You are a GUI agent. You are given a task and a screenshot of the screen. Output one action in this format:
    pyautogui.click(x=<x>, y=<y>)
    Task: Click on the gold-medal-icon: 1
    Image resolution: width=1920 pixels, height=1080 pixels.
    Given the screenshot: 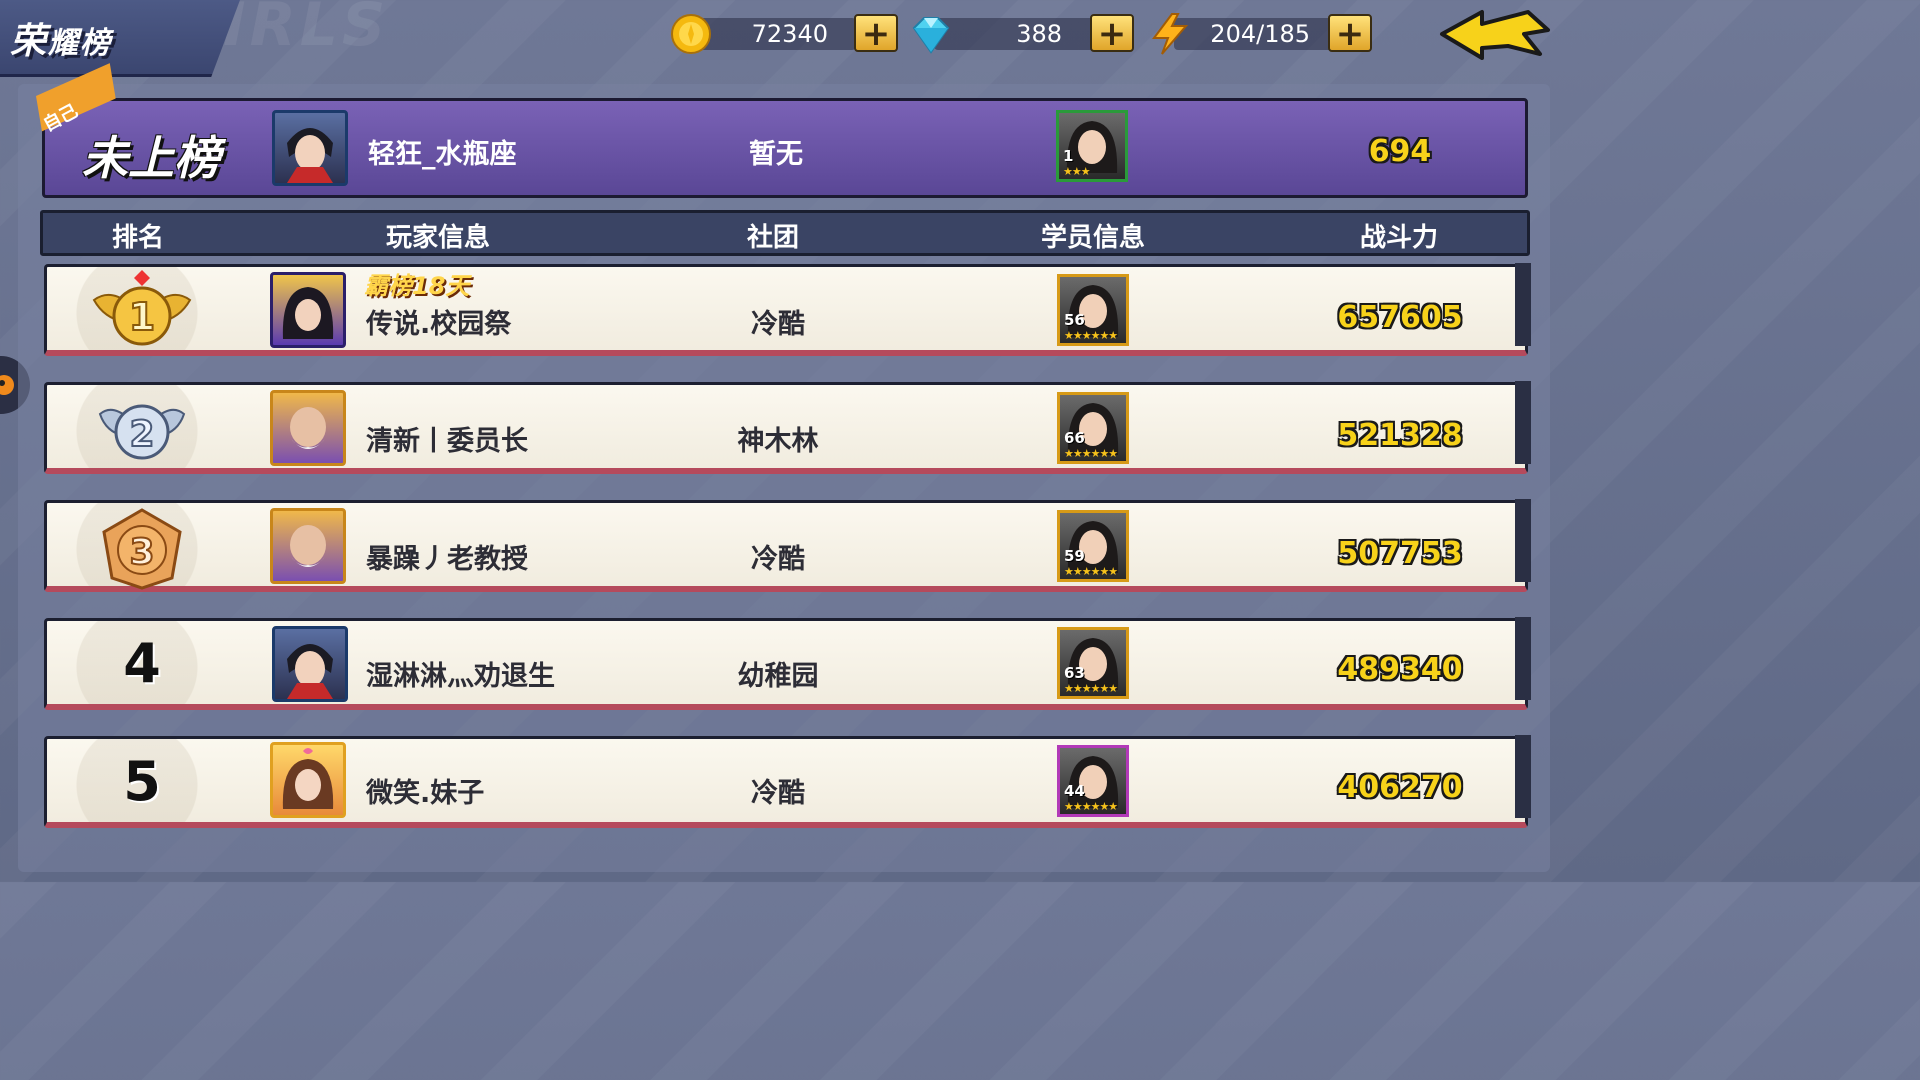 What is the action you would take?
    pyautogui.click(x=142, y=308)
    